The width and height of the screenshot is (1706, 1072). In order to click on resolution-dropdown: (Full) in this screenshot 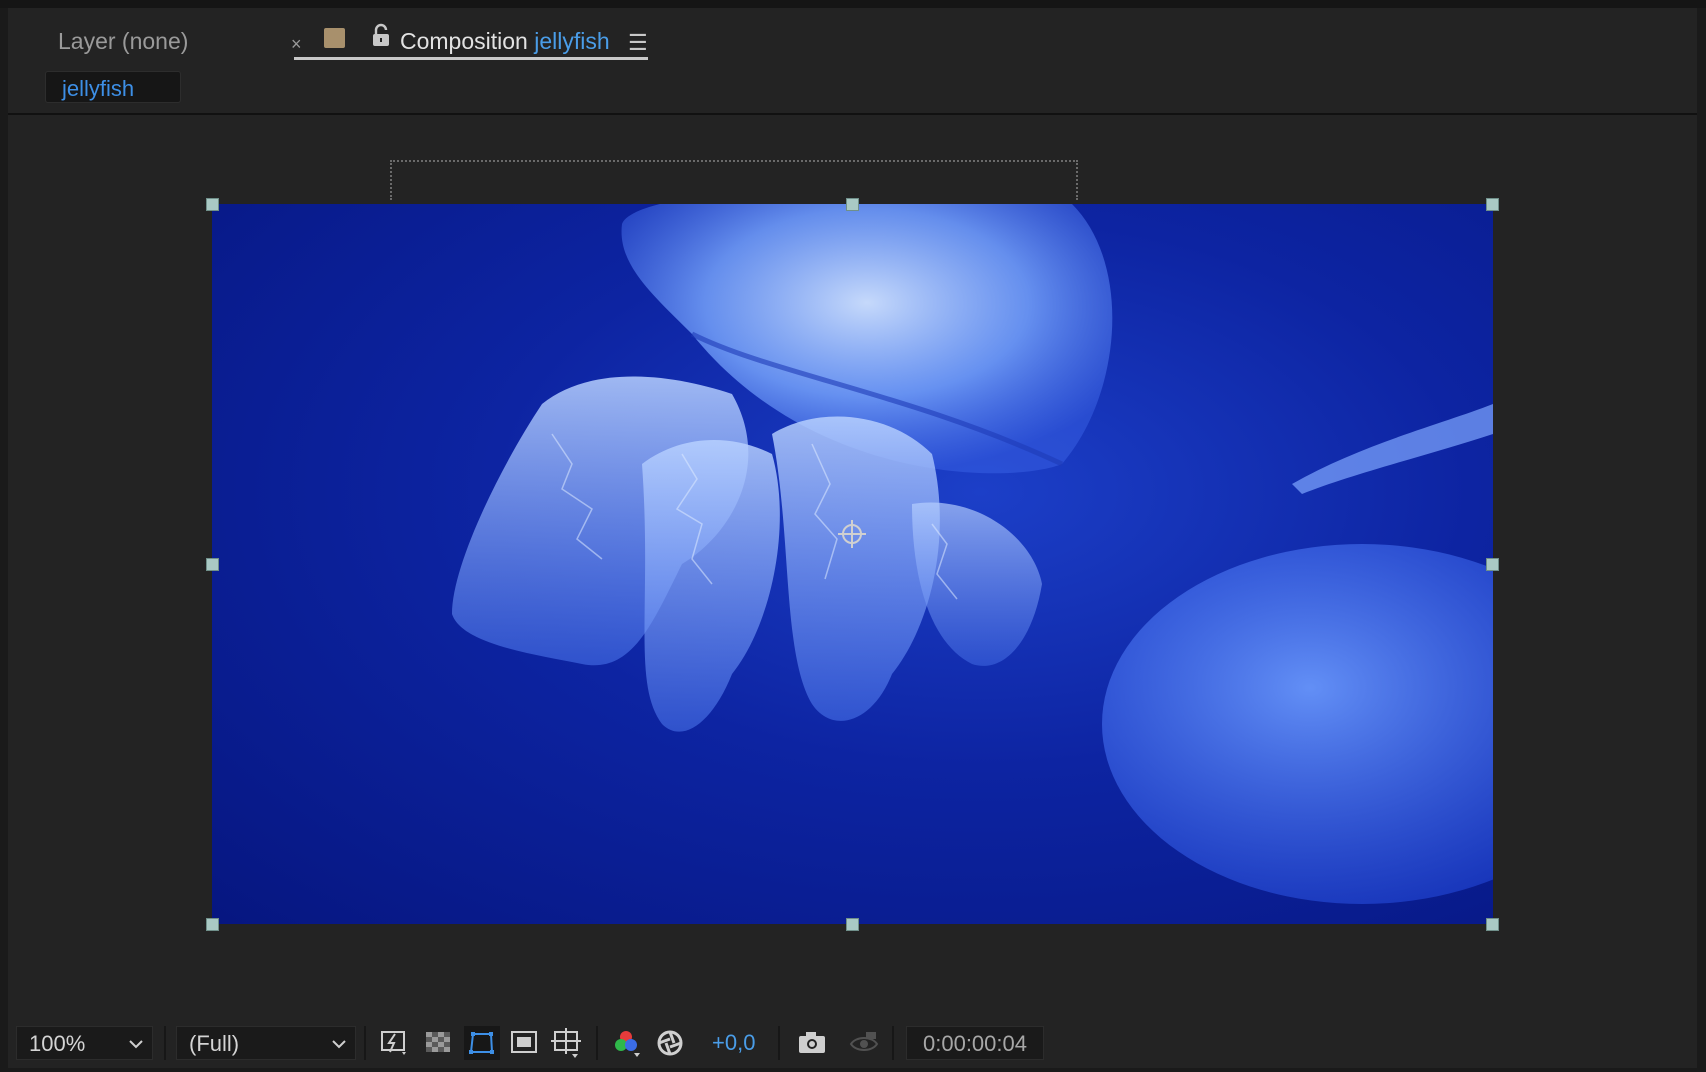, I will do `click(266, 1043)`.